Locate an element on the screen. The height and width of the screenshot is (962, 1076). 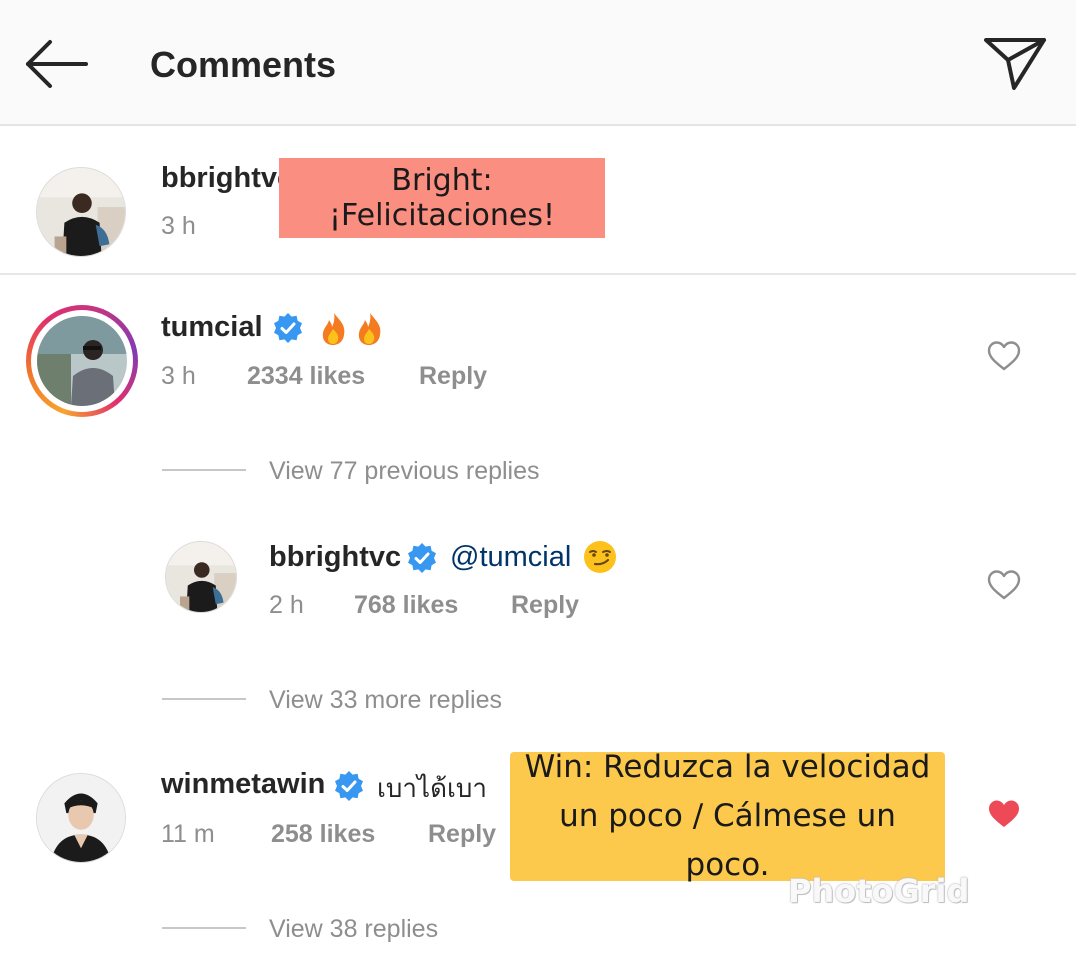
view-replies-button: View 77 previous replies is located at coordinates (404, 471).